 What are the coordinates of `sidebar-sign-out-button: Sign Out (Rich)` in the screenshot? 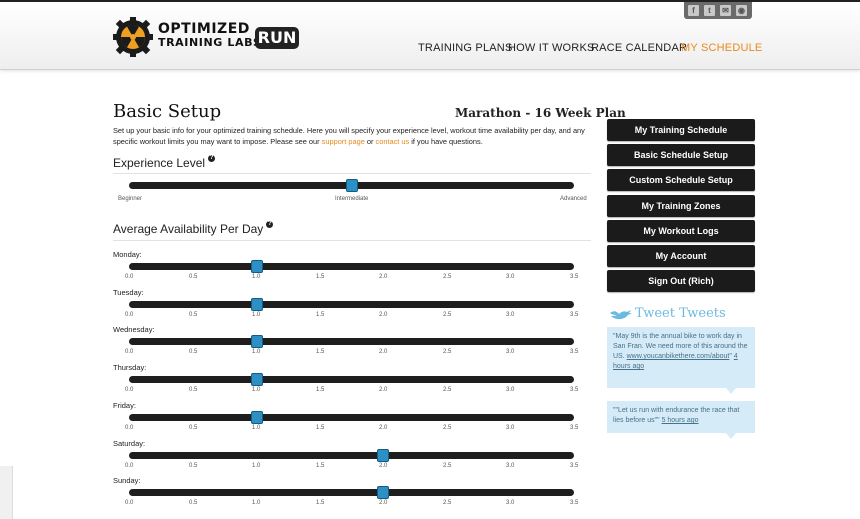 It's located at (681, 281).